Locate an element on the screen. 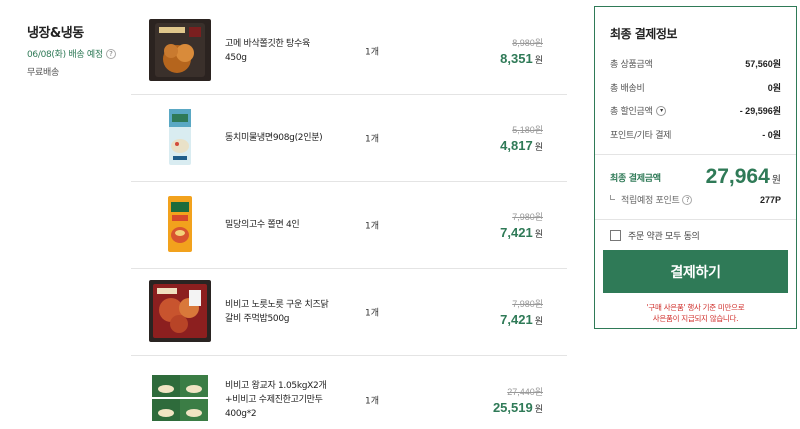 This screenshot has width=800, height=429. gift-notice: '구매 사은품' 행사 기준 미만으로 사은품이 지급되지 않습니다. is located at coordinates (695, 313).